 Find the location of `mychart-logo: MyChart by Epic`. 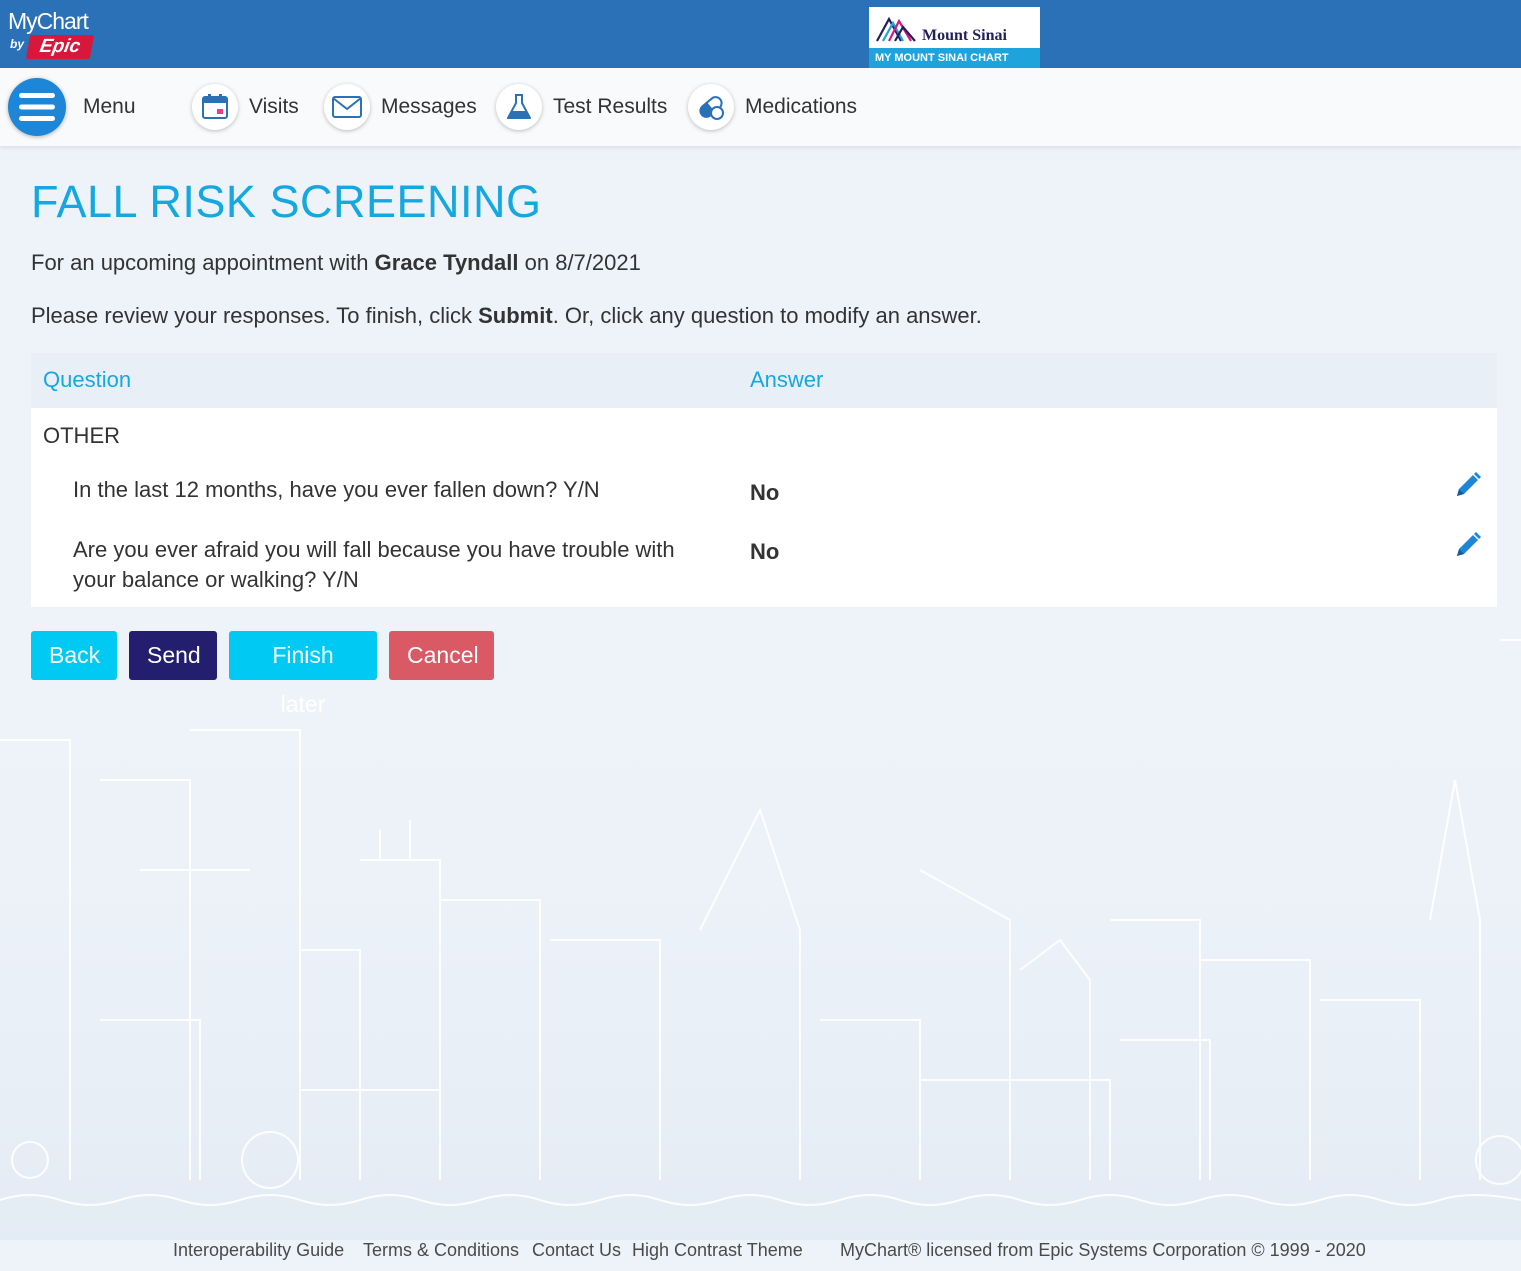

mychart-logo: MyChart by Epic is located at coordinates (53, 36).